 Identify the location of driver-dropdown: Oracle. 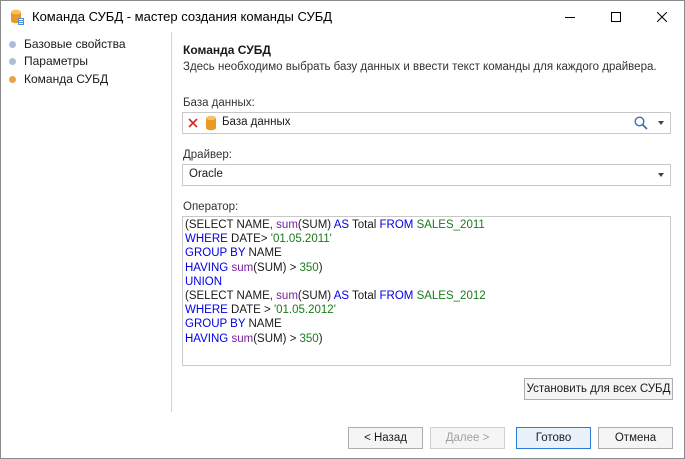
(426, 175).